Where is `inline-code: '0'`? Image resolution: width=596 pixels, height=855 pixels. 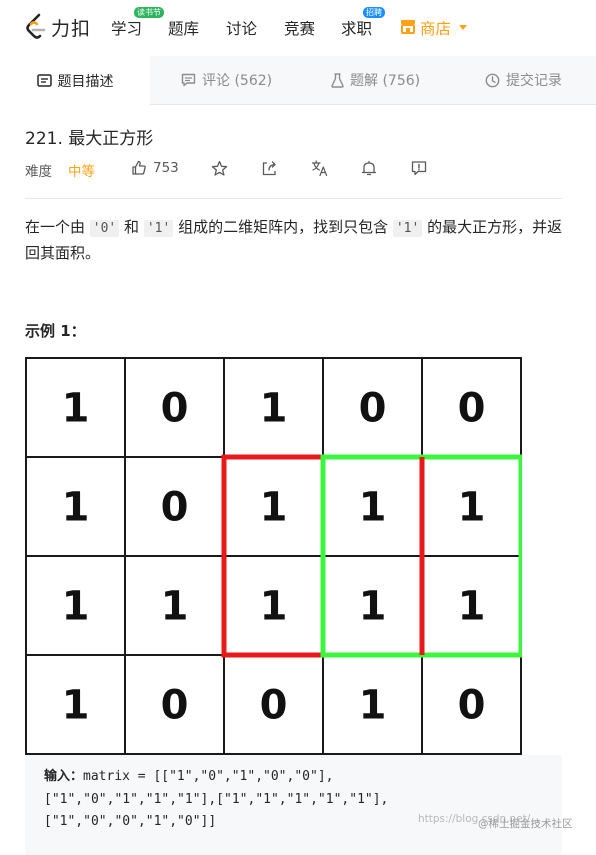
inline-code: '0' is located at coordinates (104, 228).